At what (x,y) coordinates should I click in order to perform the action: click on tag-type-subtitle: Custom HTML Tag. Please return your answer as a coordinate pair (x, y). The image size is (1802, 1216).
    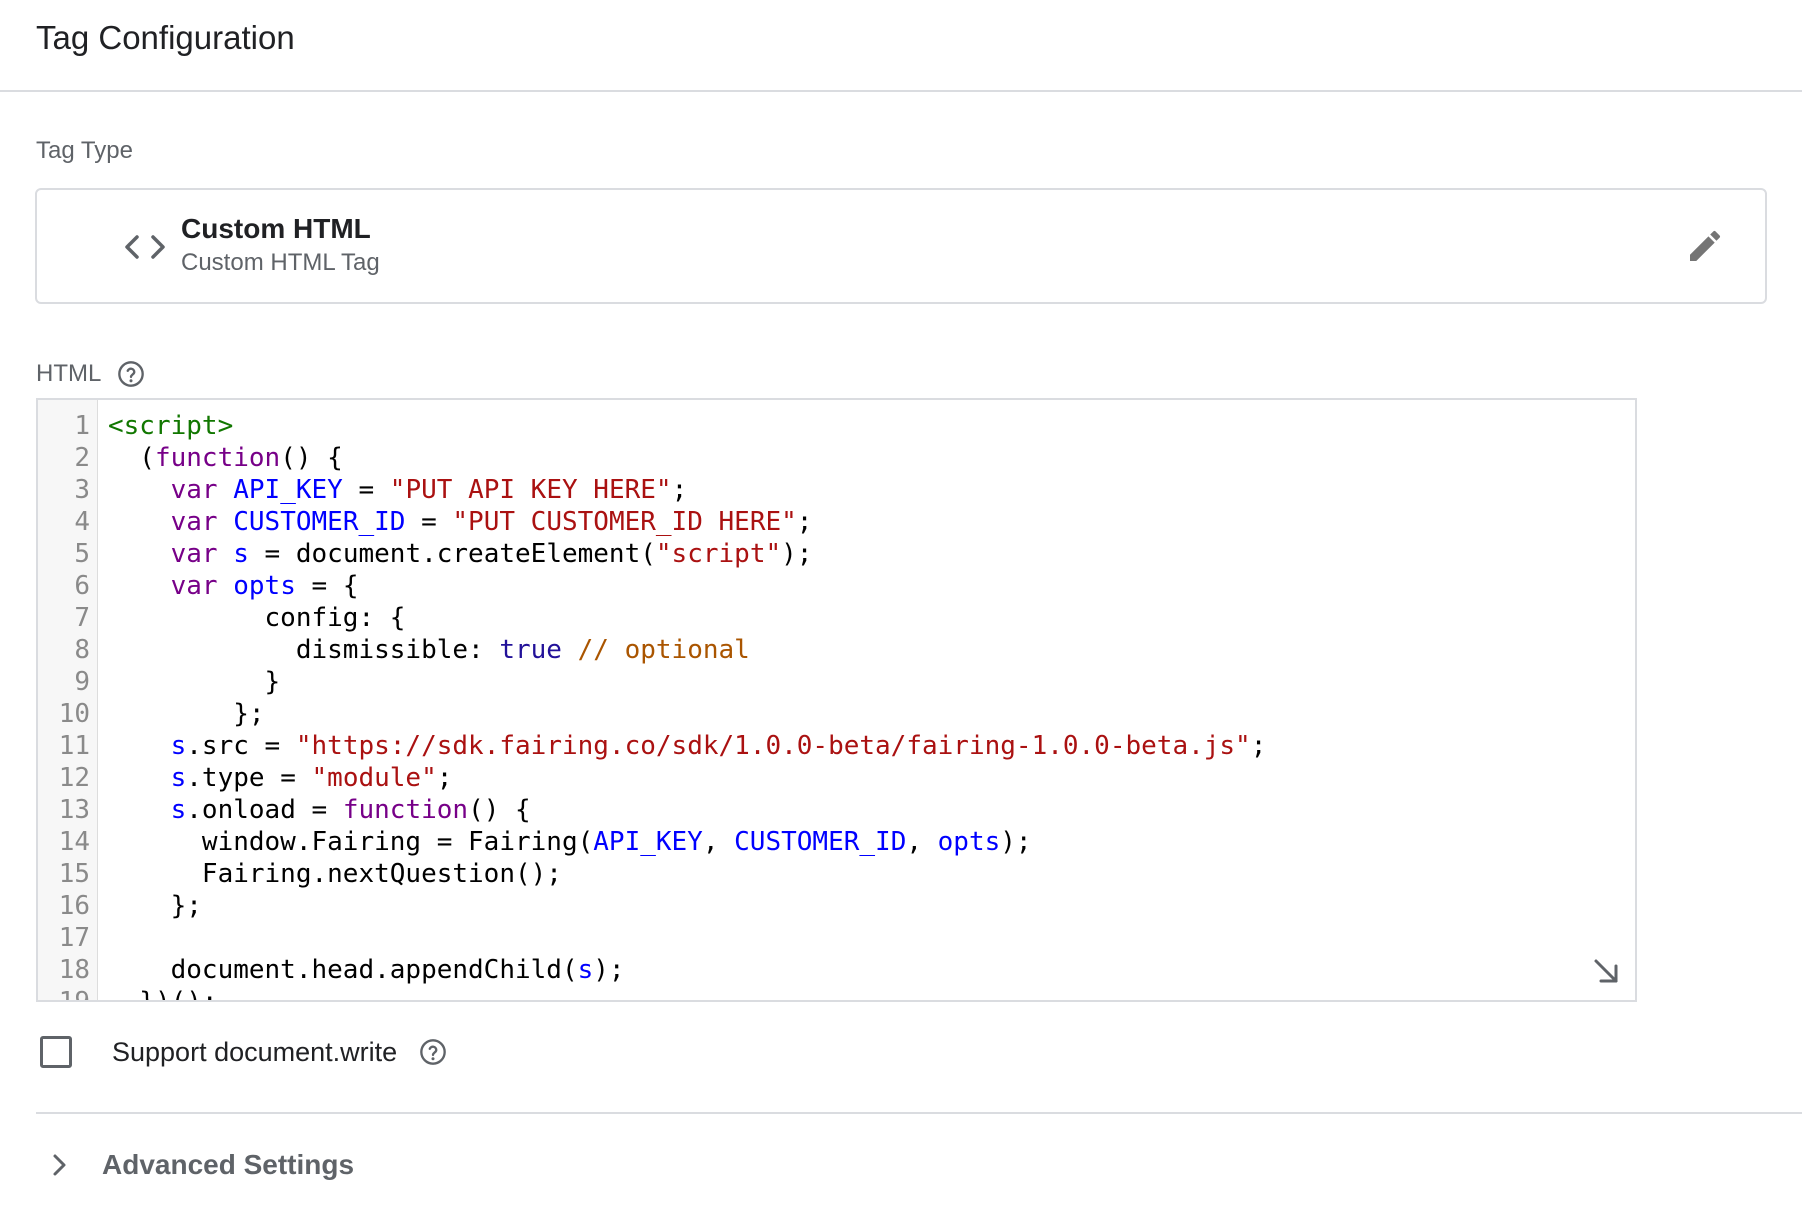
    Looking at the image, I should click on (280, 262).